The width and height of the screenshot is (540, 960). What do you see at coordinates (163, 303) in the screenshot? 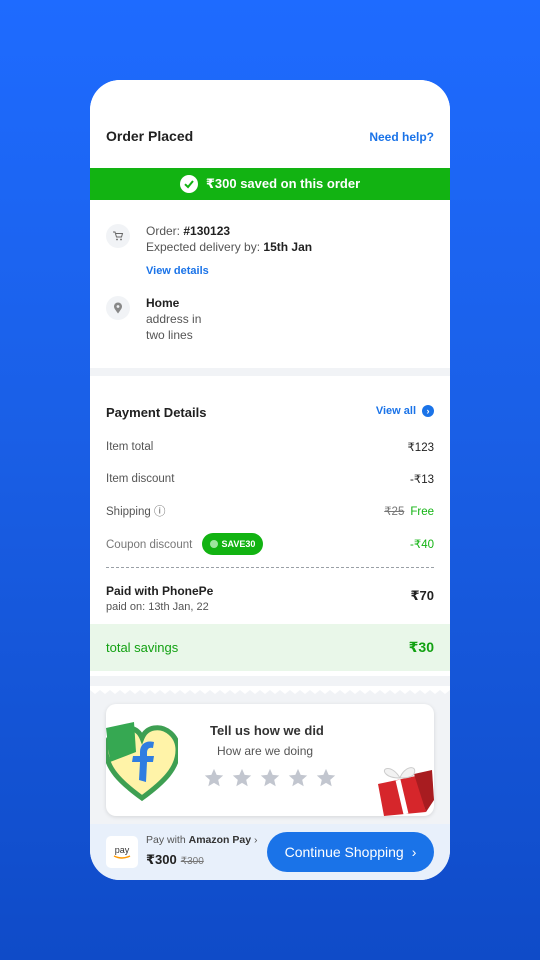
I see `address-title: Home` at bounding box center [163, 303].